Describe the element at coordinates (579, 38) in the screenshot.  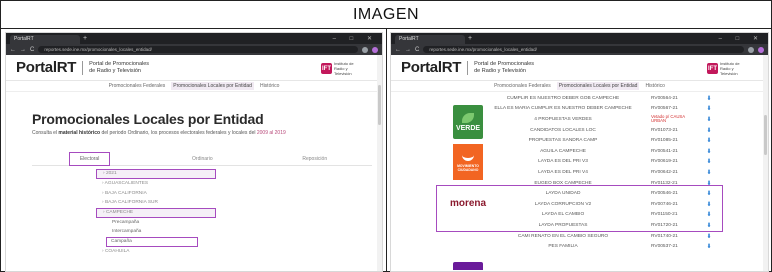
I see `tab-bar: PortalRT + – □ ✕` at that location.